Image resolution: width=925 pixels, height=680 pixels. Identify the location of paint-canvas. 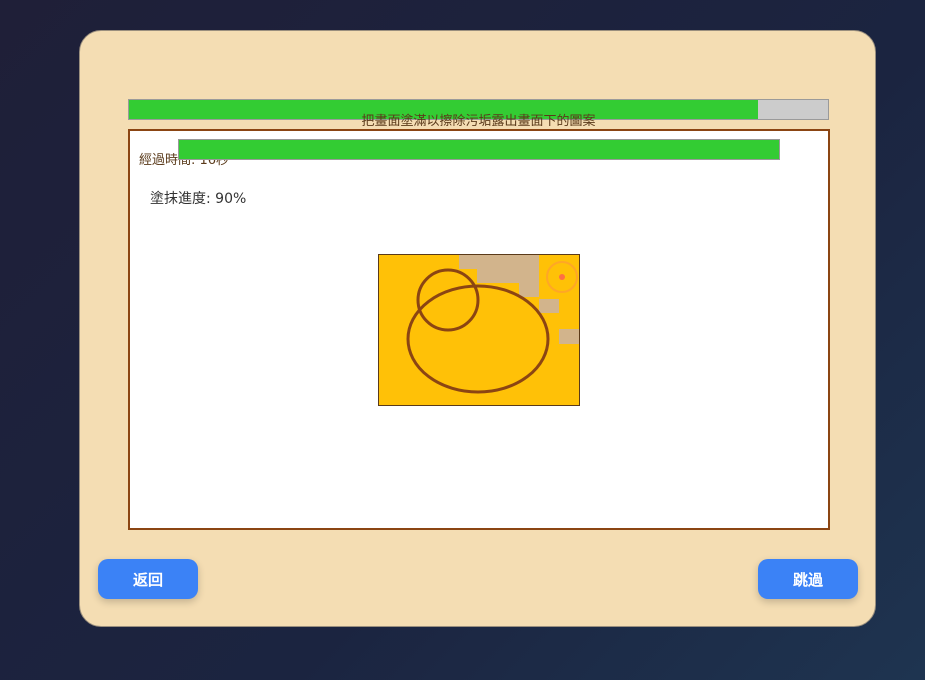
(479, 330).